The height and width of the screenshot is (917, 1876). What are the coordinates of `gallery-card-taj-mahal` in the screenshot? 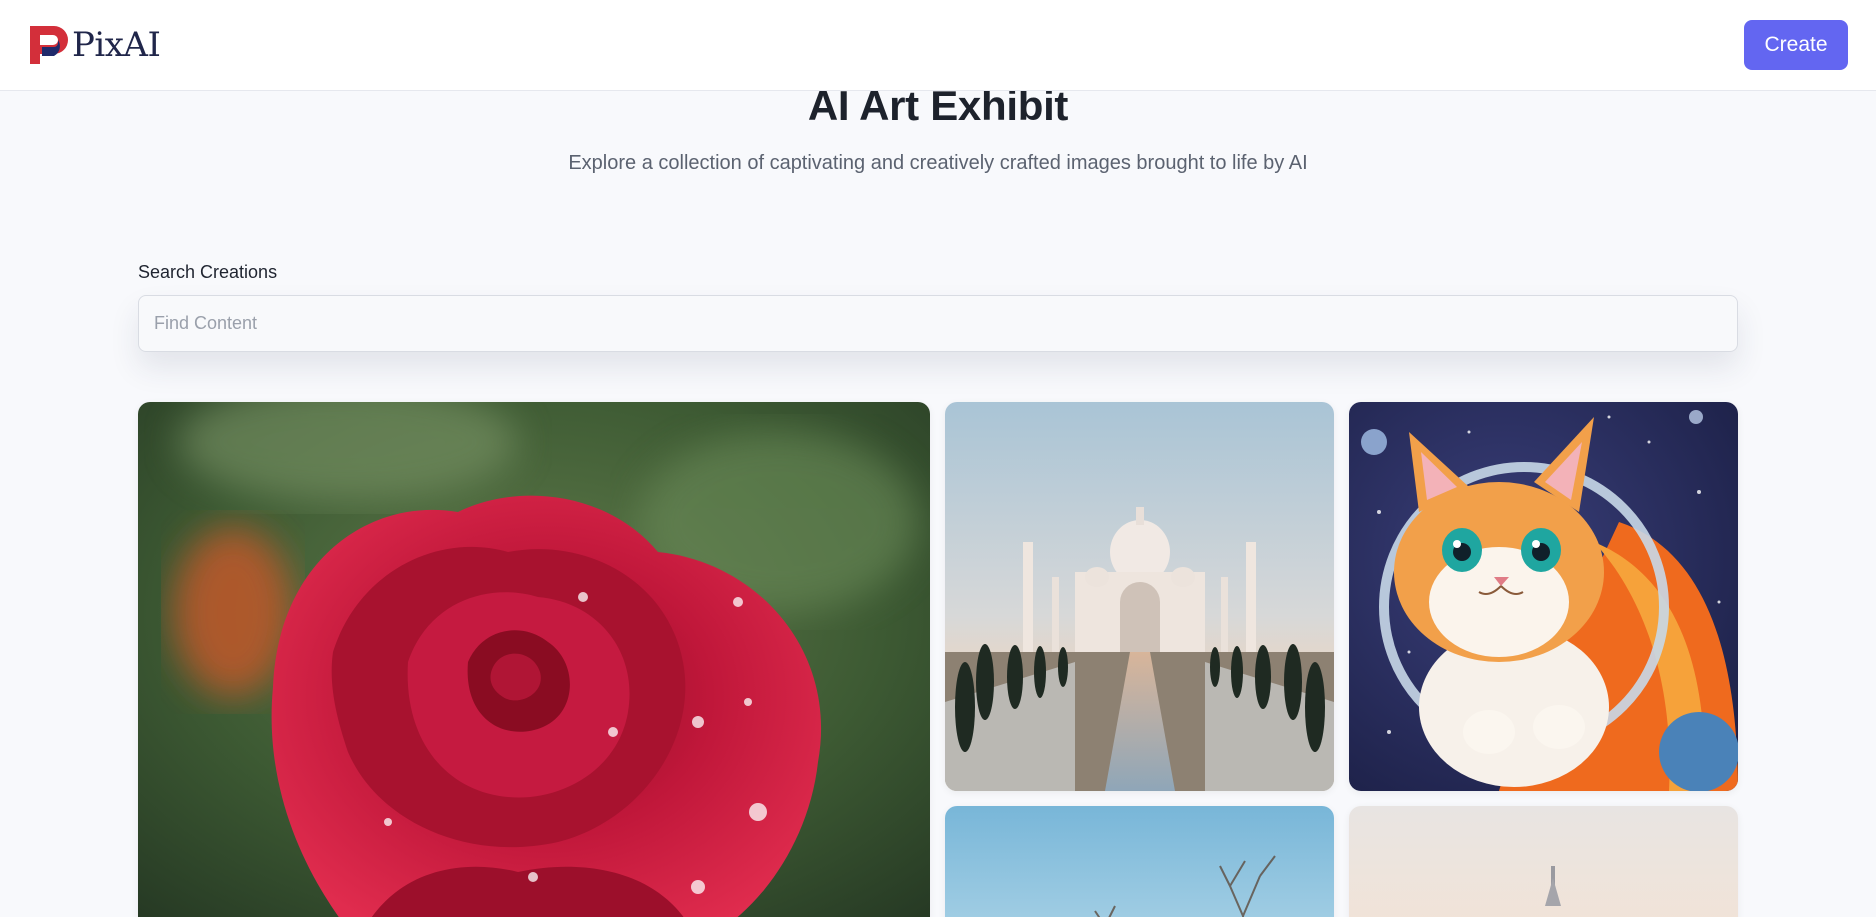 It's located at (1139, 596).